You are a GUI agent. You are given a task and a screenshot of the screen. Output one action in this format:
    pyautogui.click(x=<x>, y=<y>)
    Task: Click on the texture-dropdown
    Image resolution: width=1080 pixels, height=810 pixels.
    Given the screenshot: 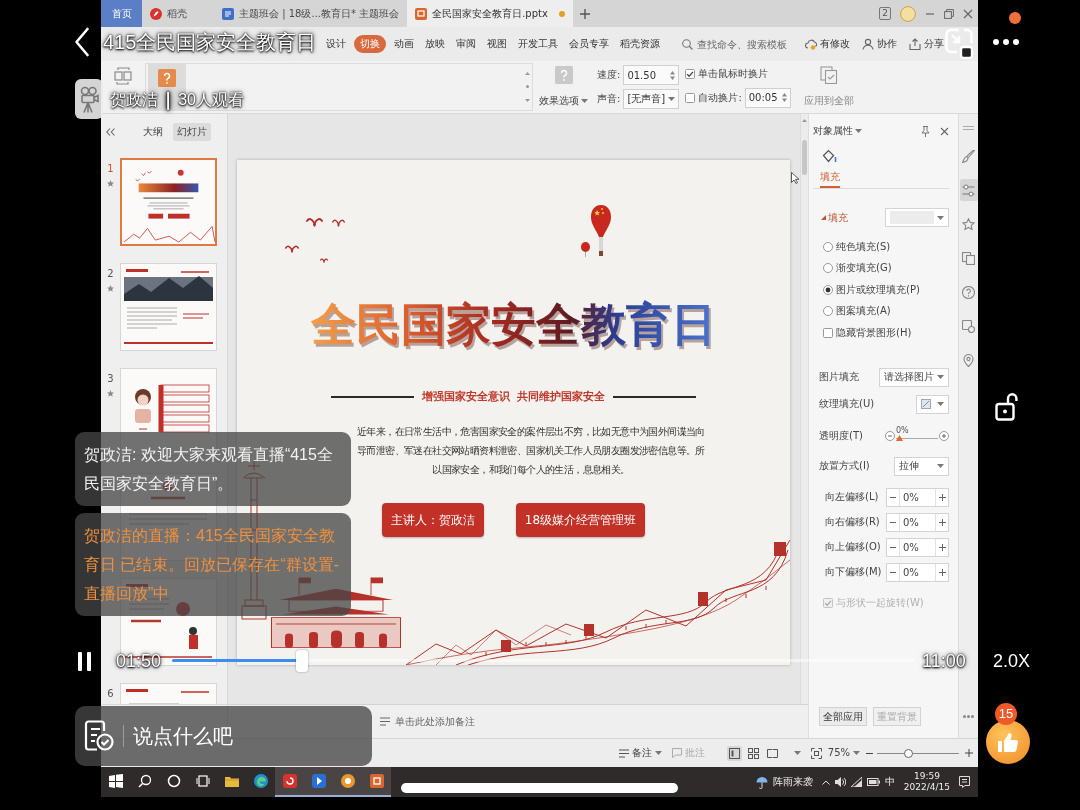 What is the action you would take?
    pyautogui.click(x=932, y=404)
    